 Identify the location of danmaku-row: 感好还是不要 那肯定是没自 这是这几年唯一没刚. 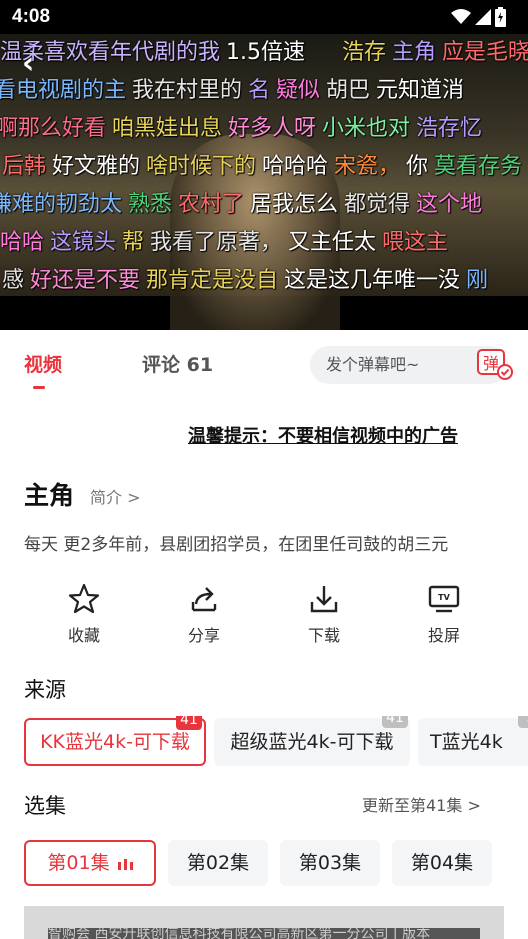
(264, 281).